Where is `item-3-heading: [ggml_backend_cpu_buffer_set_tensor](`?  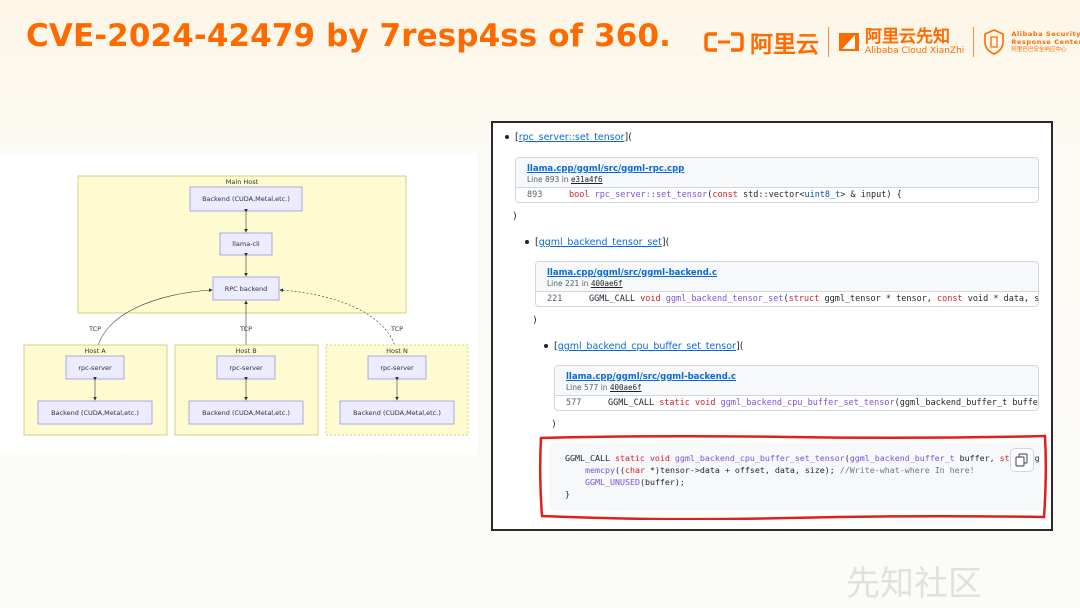
item-3-heading: [ggml_backend_cpu_buffer_set_tensor]( is located at coordinates (649, 346).